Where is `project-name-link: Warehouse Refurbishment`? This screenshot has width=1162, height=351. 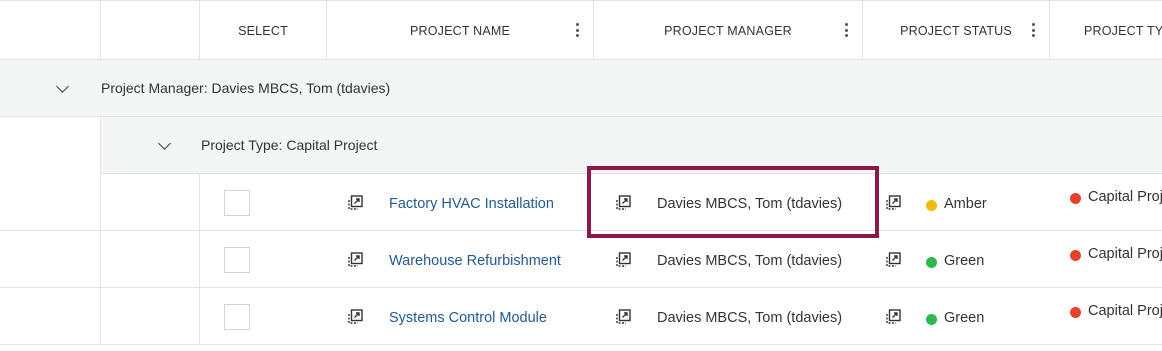
project-name-link: Warehouse Refurbishment is located at coordinates (475, 261).